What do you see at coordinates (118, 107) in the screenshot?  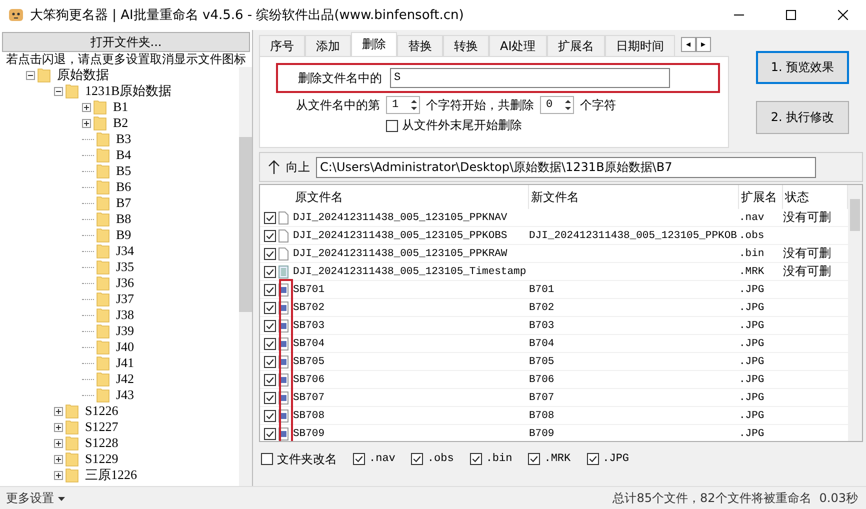 I see `tree-item: B1` at bounding box center [118, 107].